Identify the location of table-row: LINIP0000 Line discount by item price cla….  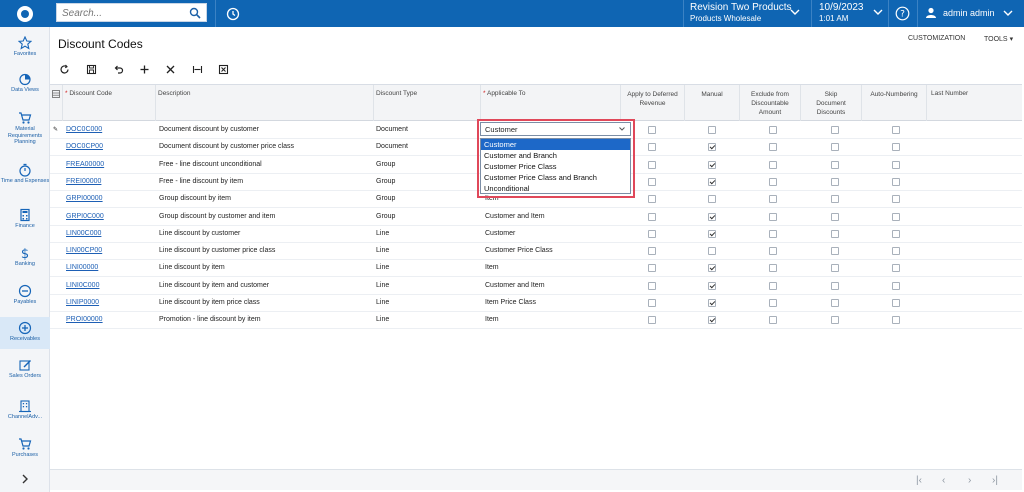
(536, 303).